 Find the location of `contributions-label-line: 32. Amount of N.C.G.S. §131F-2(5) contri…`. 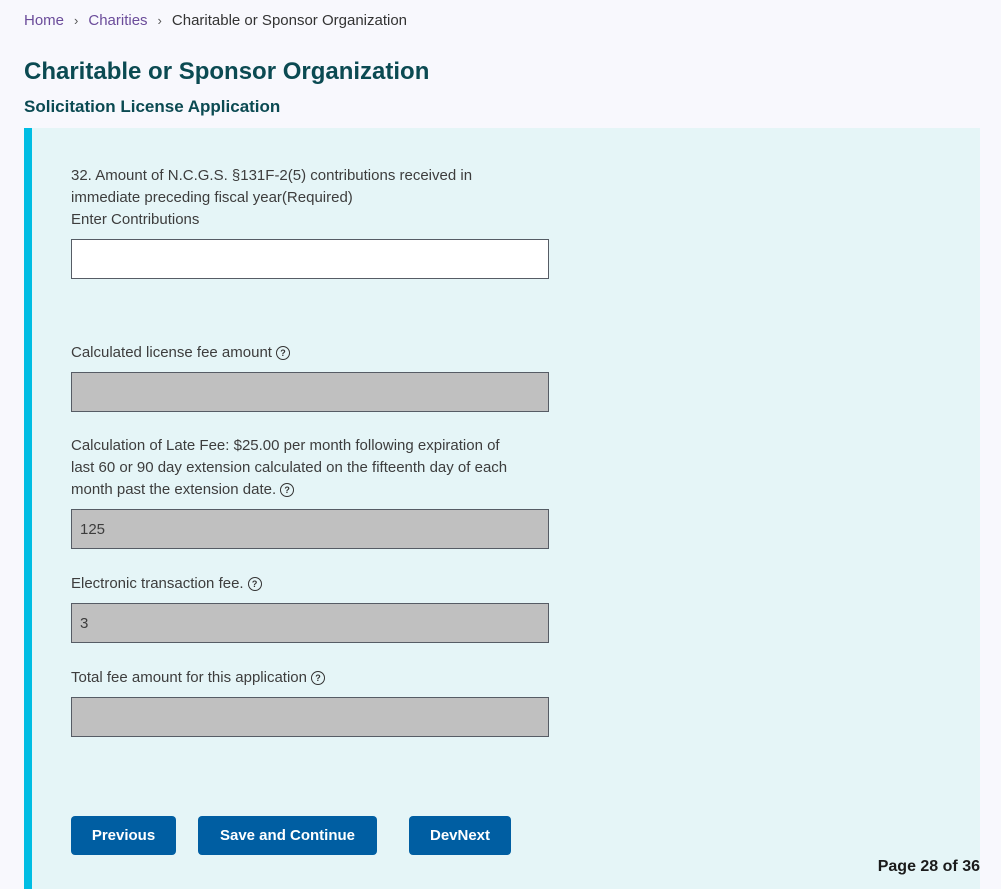

contributions-label-line: 32. Amount of N.C.G.S. §131F-2(5) contri… is located at coordinates (272, 175).